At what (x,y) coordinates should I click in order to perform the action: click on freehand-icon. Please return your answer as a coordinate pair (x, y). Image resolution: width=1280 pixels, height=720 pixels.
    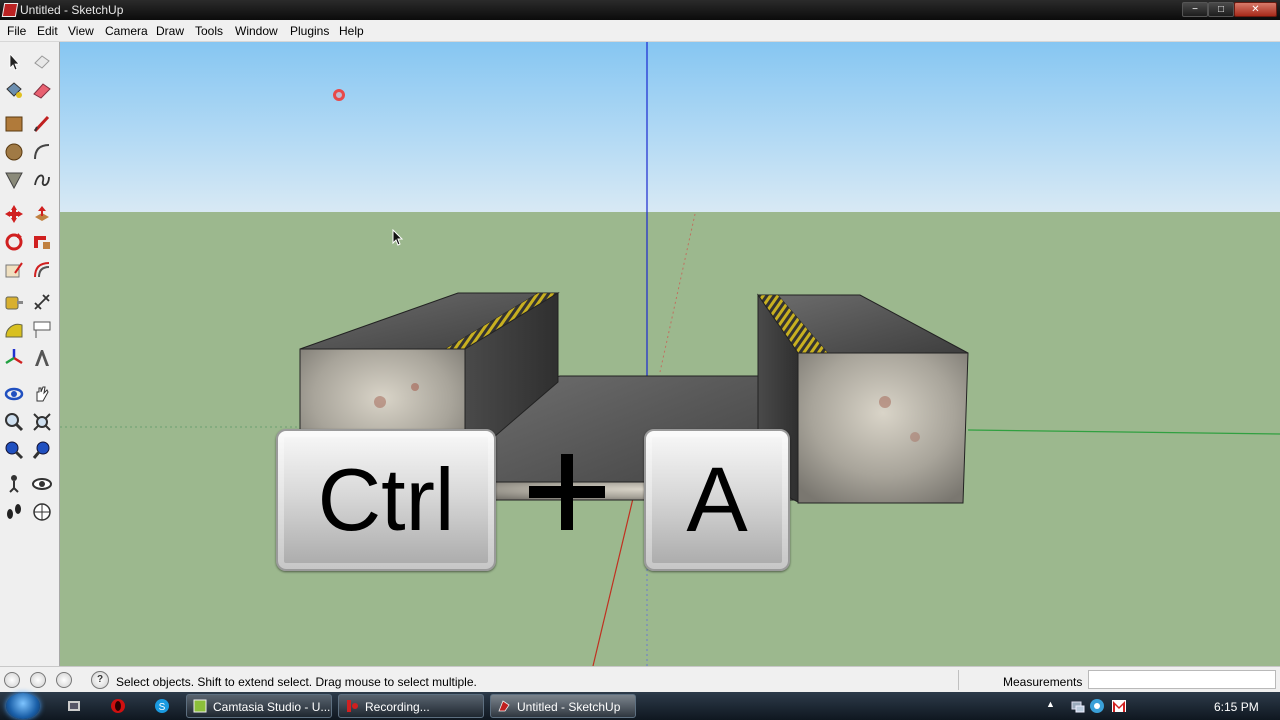
    Looking at the image, I should click on (42, 180).